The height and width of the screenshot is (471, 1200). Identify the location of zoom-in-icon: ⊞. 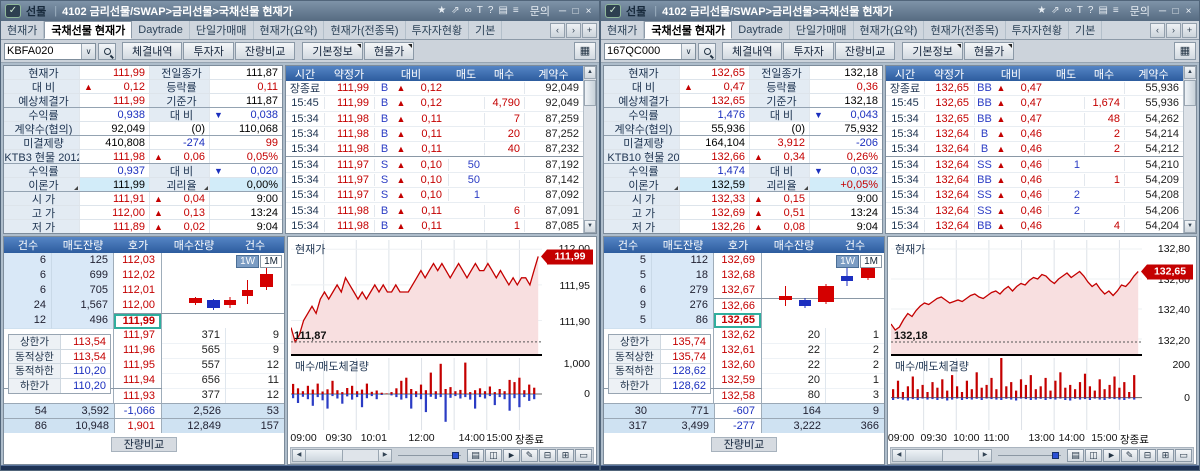
(565, 455).